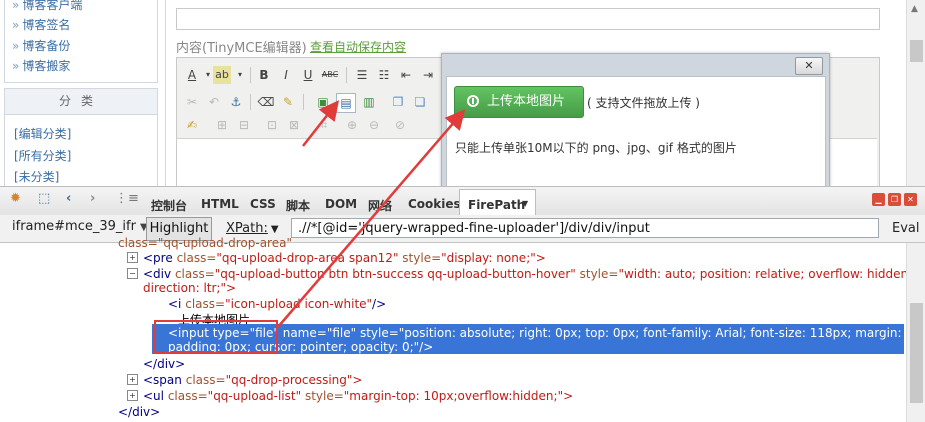 The width and height of the screenshot is (925, 422). What do you see at coordinates (277, 304) in the screenshot?
I see `tree-node-i: <i class="icon-upload icon-white"/>` at bounding box center [277, 304].